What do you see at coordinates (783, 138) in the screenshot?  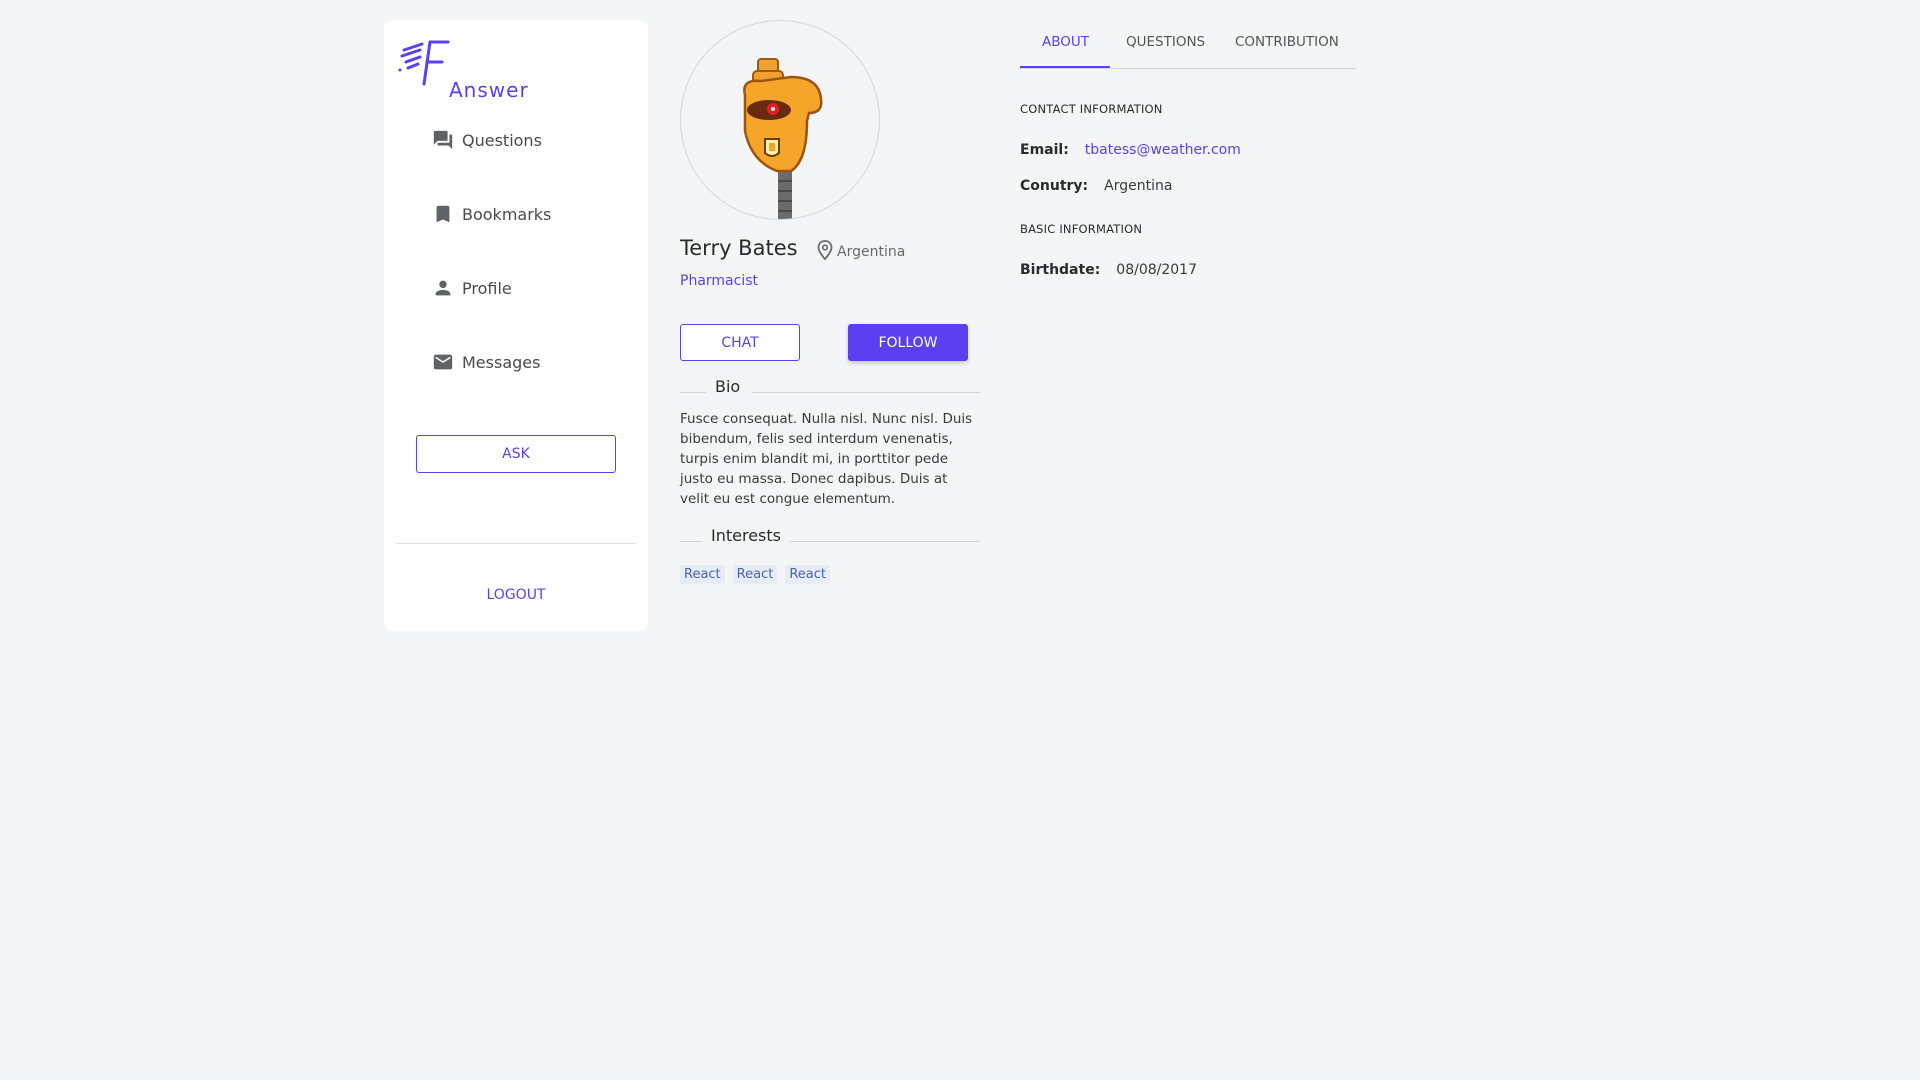 I see `robot-avatar-icon` at bounding box center [783, 138].